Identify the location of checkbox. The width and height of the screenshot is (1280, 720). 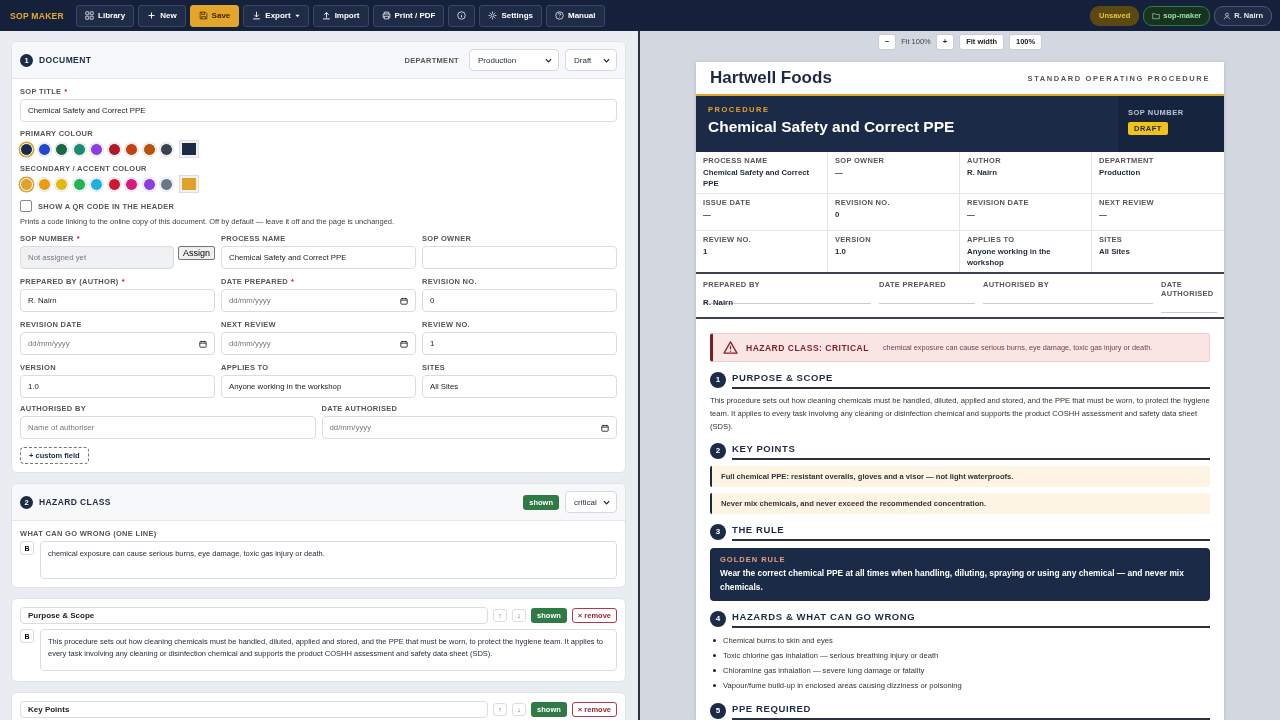
(26, 206).